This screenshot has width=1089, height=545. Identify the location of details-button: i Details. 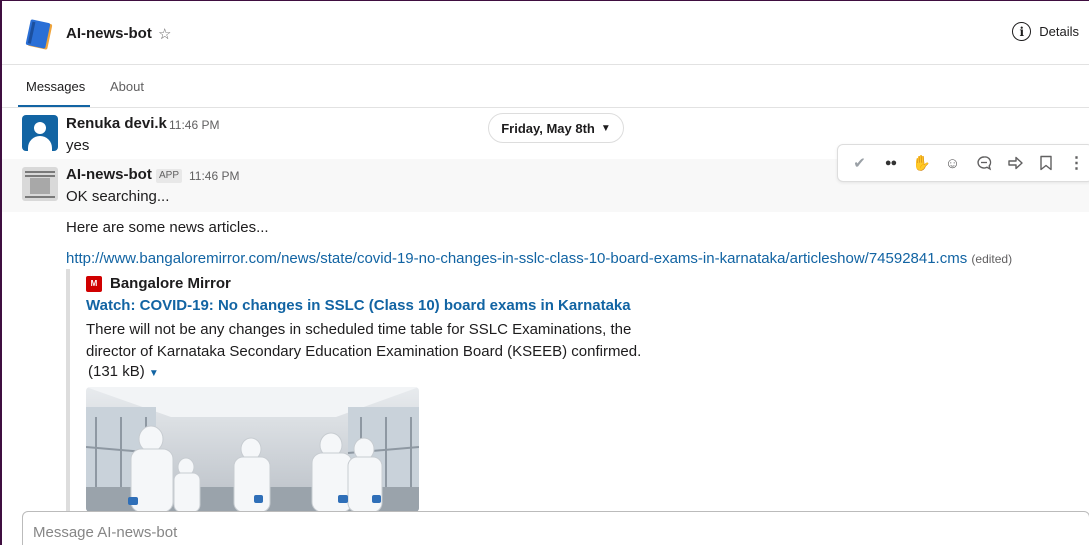
(1045, 31).